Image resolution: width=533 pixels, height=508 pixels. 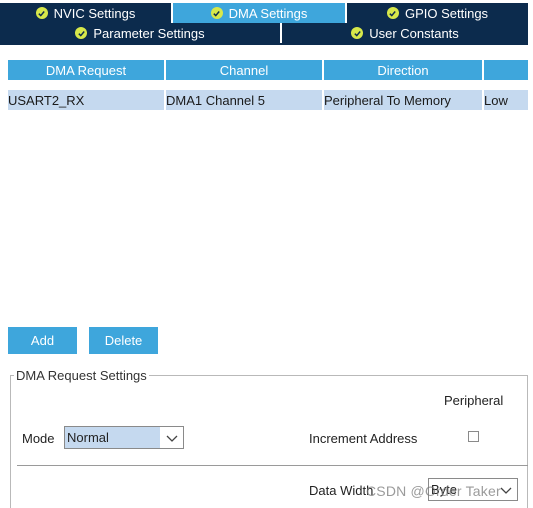 I want to click on cell-direction: Peripheral To Memory, so click(x=404, y=100).